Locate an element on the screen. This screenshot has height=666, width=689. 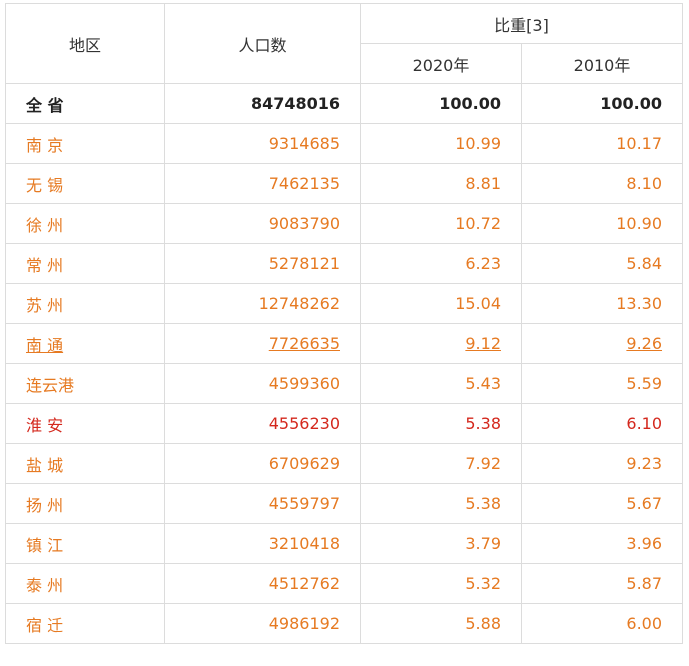
cell-region: 泰 州 is located at coordinates (85, 583).